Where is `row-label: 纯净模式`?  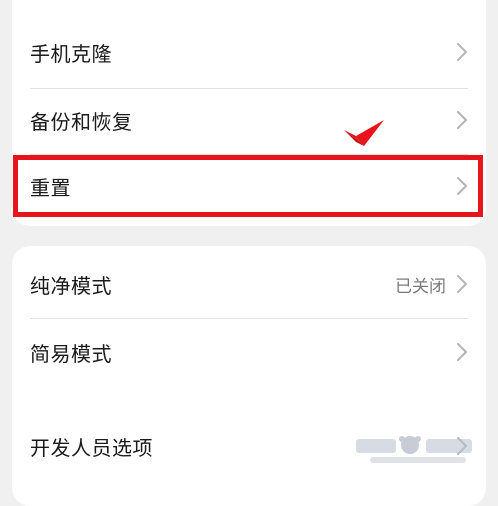
row-label: 纯净模式 is located at coordinates (71, 285).